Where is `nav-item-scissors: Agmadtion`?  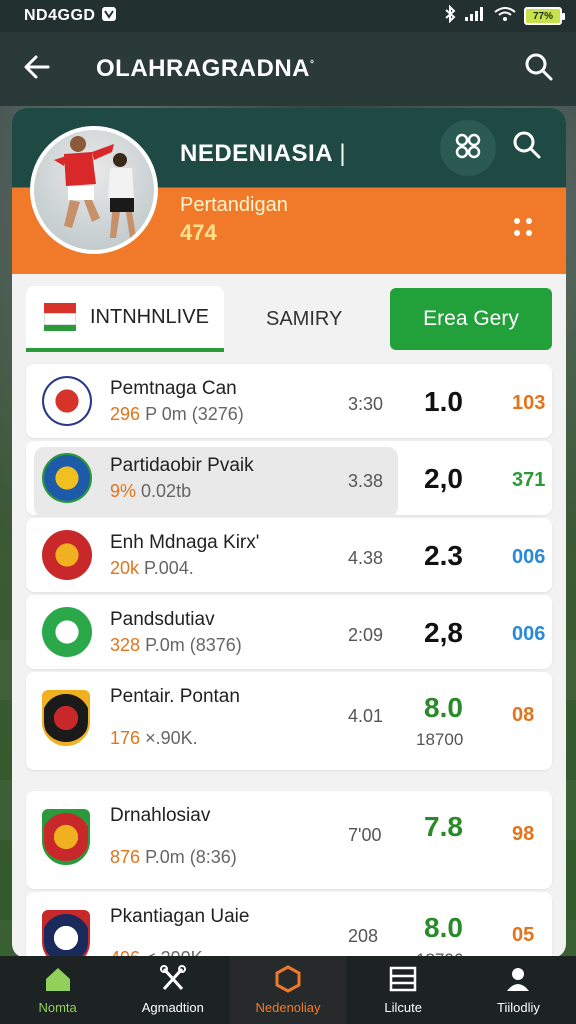 nav-item-scissors: Agmadtion is located at coordinates (172, 990).